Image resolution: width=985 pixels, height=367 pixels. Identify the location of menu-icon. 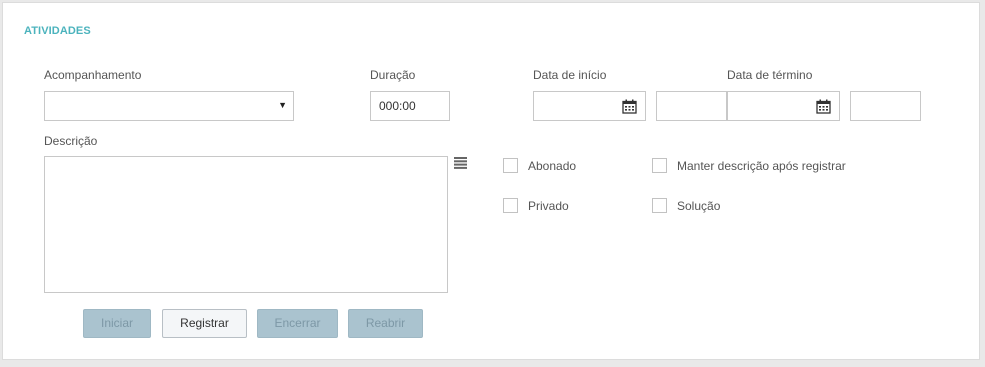
(460, 163).